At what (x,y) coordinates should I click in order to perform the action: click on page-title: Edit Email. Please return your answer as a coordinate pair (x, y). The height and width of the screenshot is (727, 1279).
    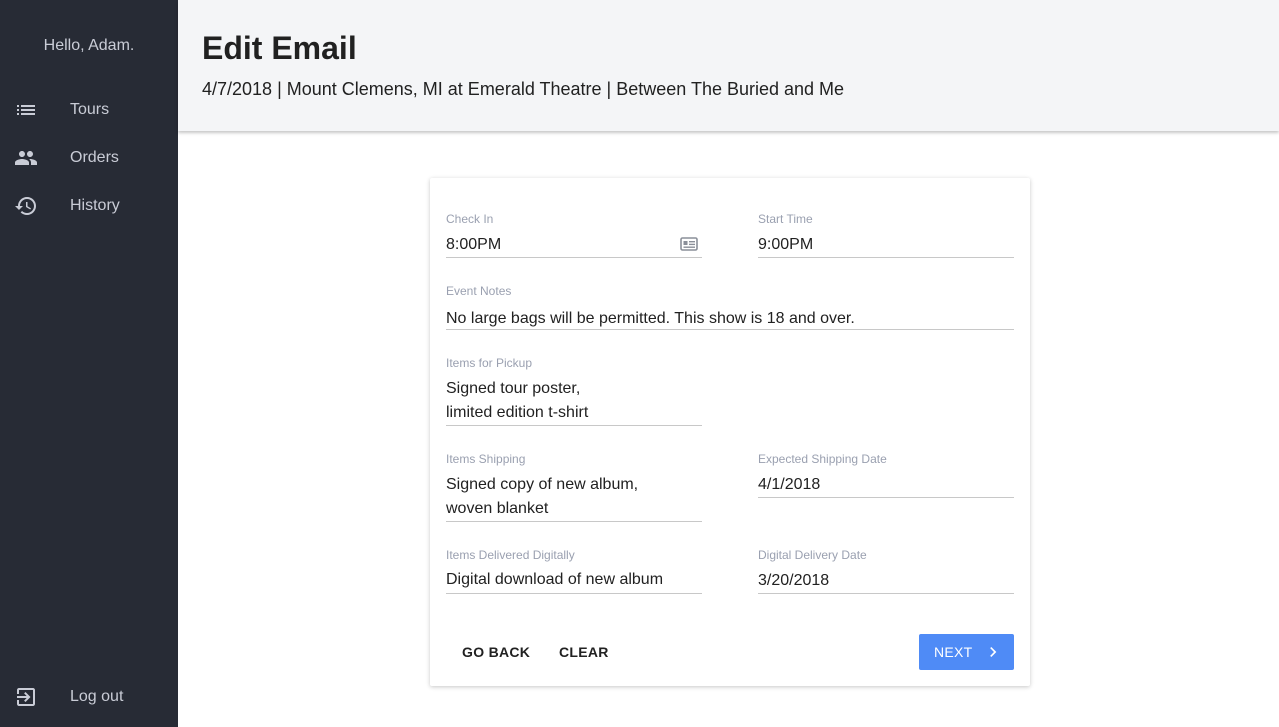
    Looking at the image, I should click on (279, 48).